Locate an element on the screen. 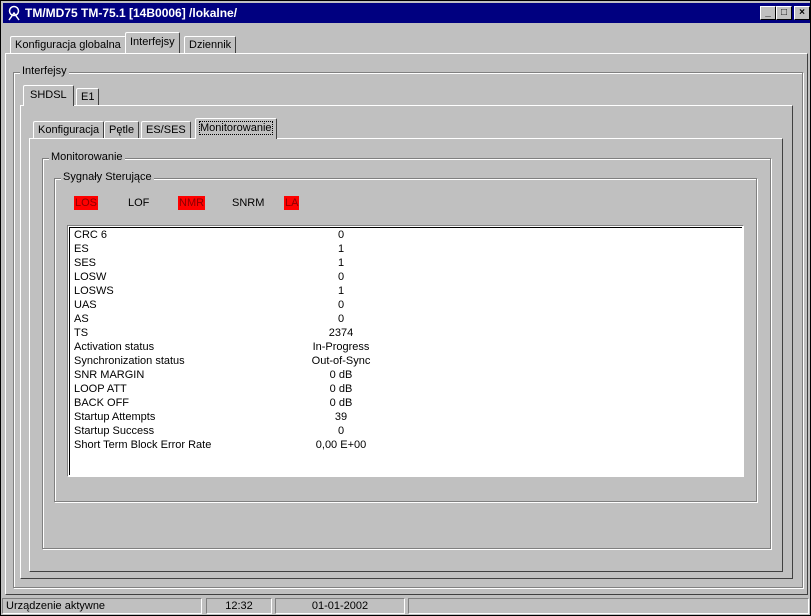 Image resolution: width=811 pixels, height=616 pixels. status-date-cell: 01-01-2002 is located at coordinates (340, 606).